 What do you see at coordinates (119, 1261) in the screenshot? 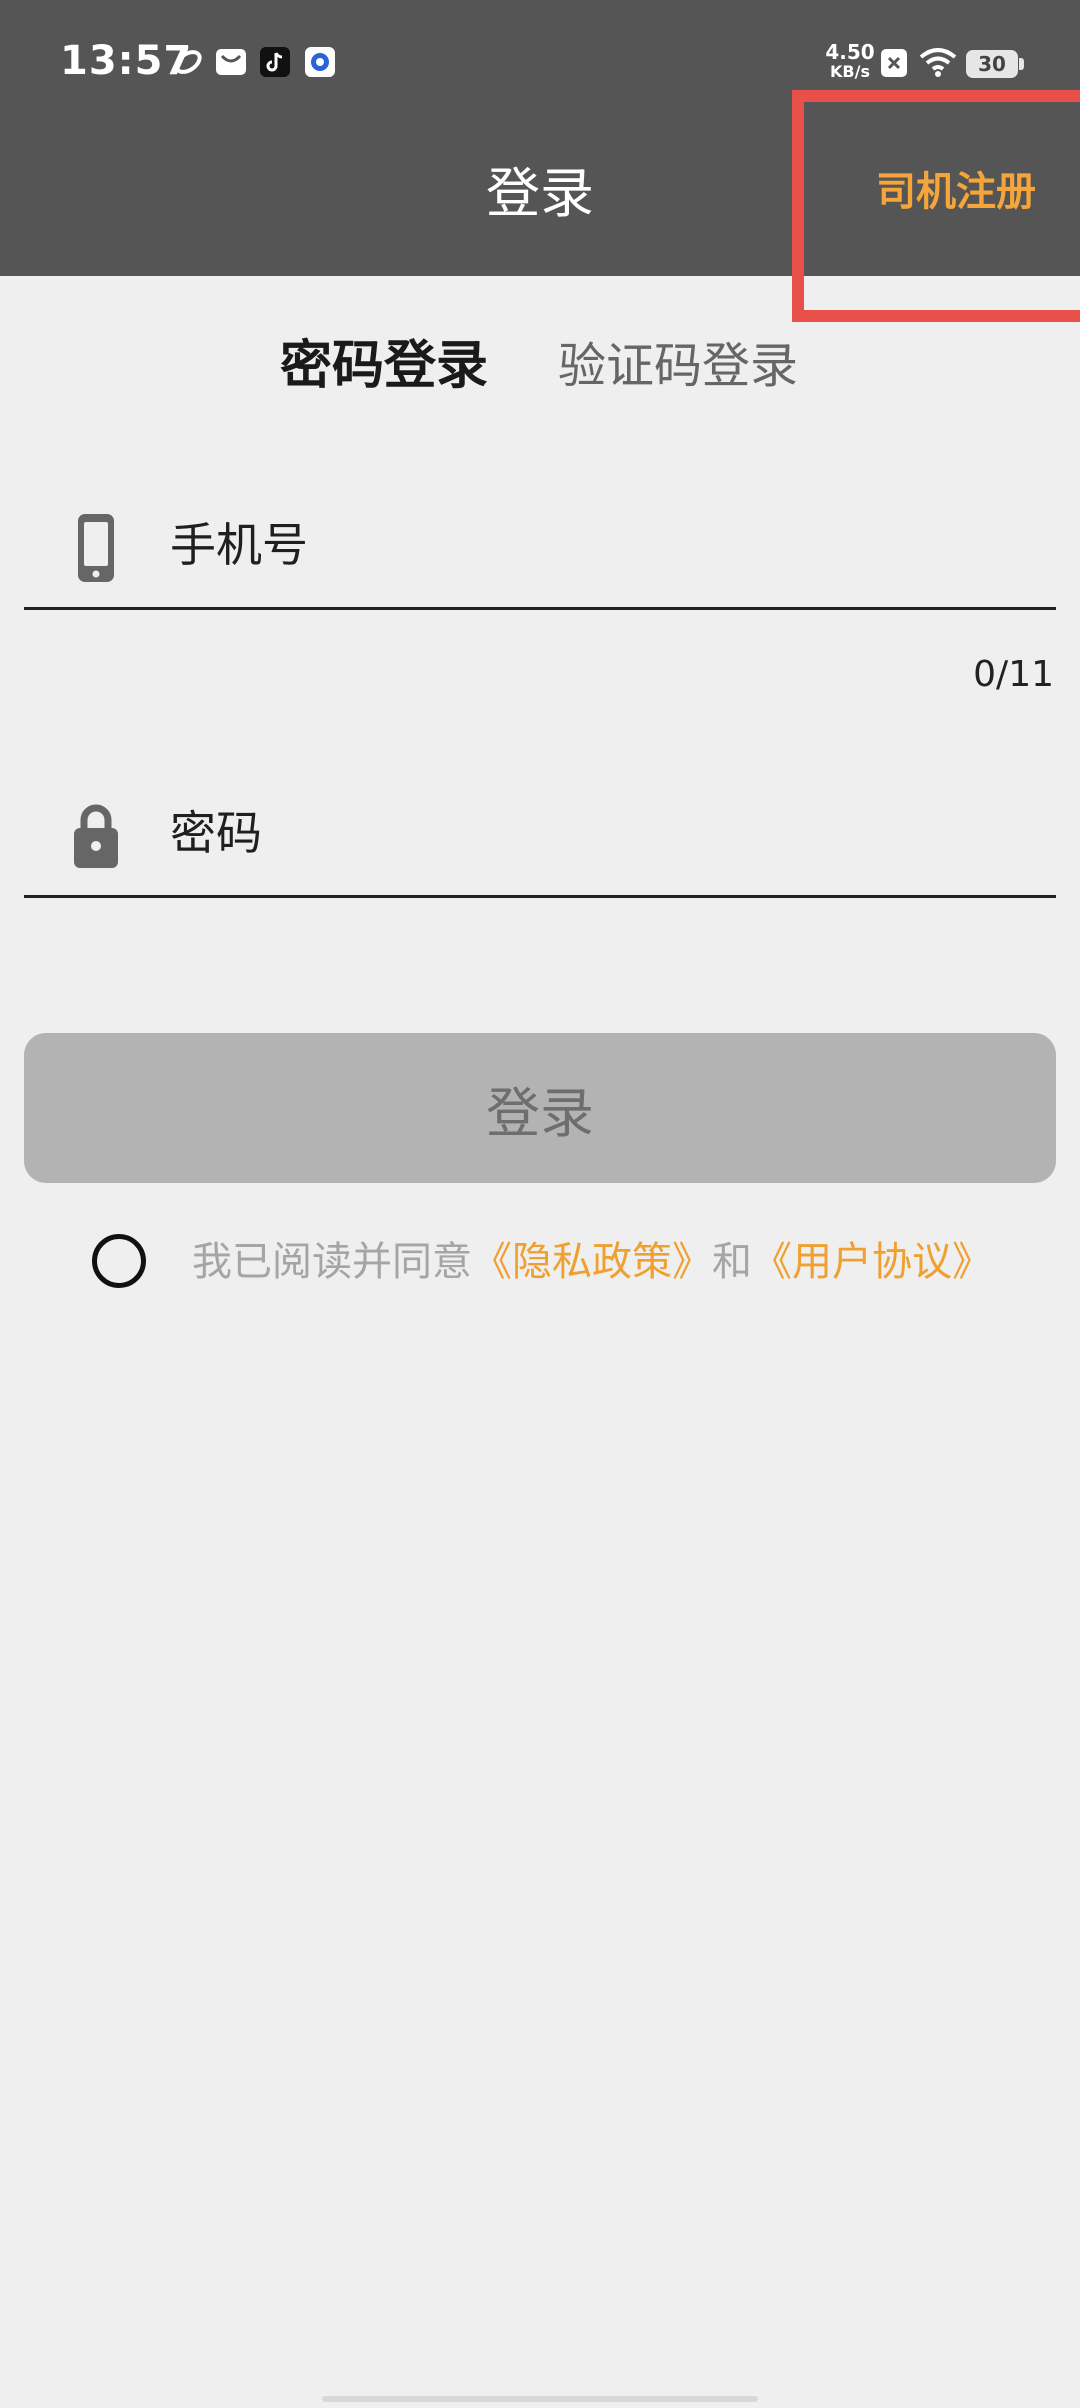
I see `agreement-checkbox` at bounding box center [119, 1261].